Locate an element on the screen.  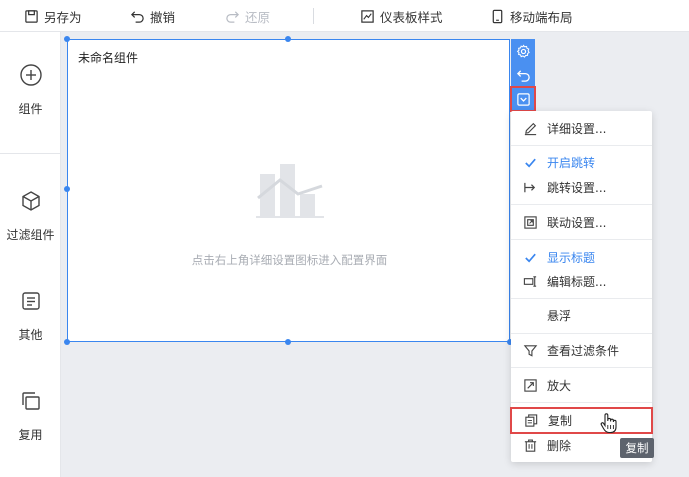
menu-item-show-title: 显示标题 is located at coordinates (581, 257).